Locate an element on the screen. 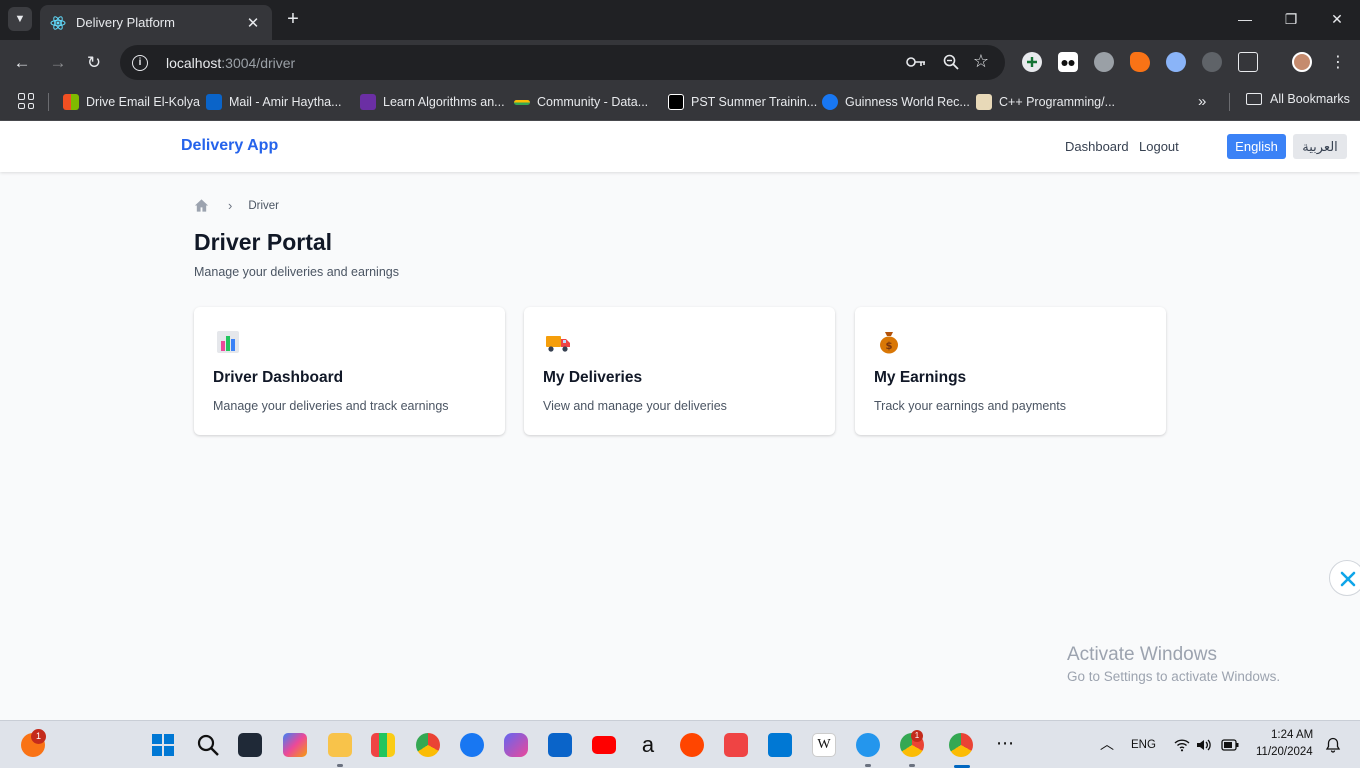  breadcrumb-current: Driver is located at coordinates (264, 205).